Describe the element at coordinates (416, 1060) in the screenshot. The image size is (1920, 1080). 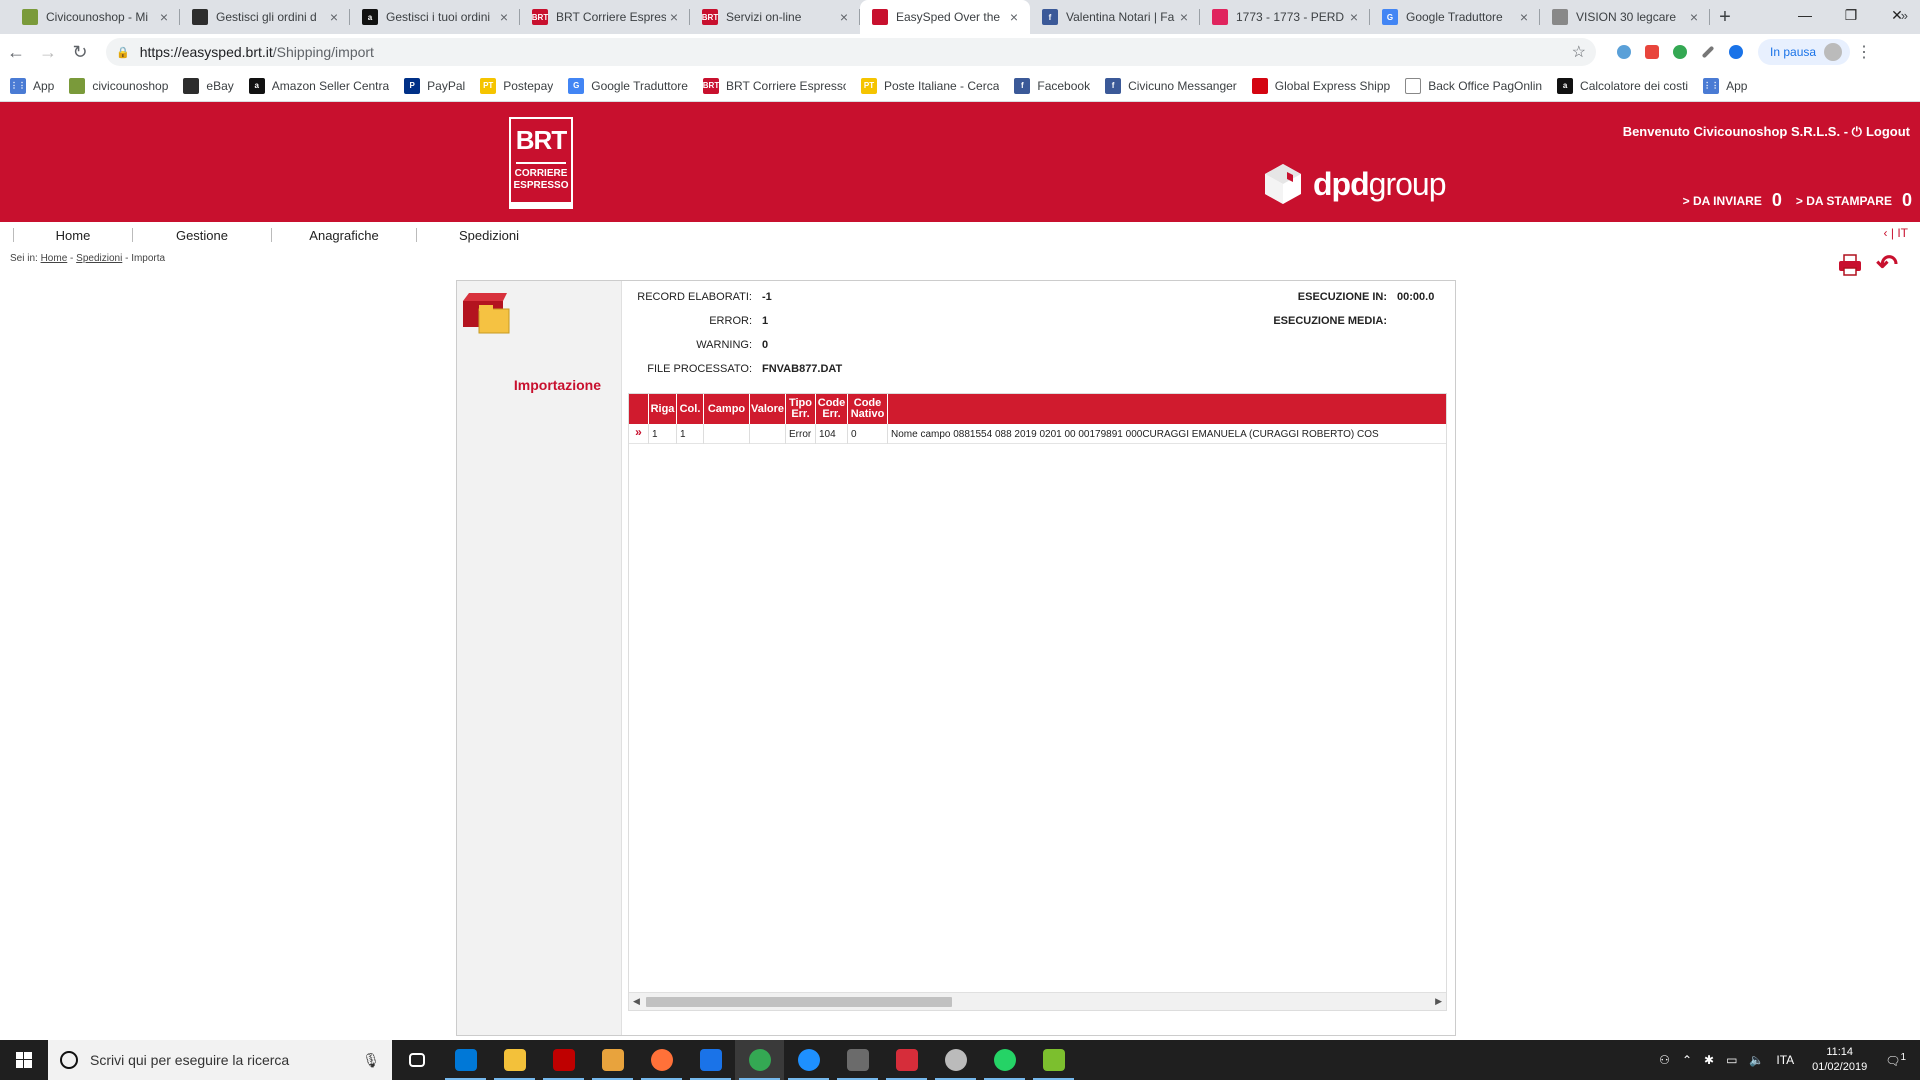
I see `task-view-icon` at that location.